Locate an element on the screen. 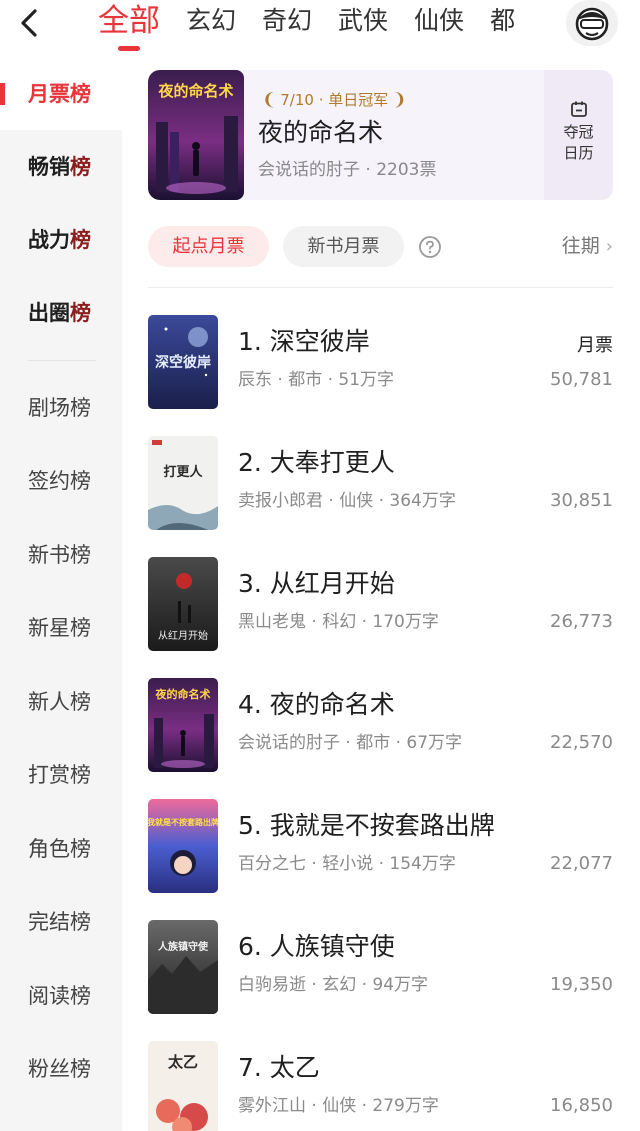 This screenshot has width=640, height=1131. top-bar: 全部 玄幻 奇幻 武侠 仙侠都 is located at coordinates (320, 29).